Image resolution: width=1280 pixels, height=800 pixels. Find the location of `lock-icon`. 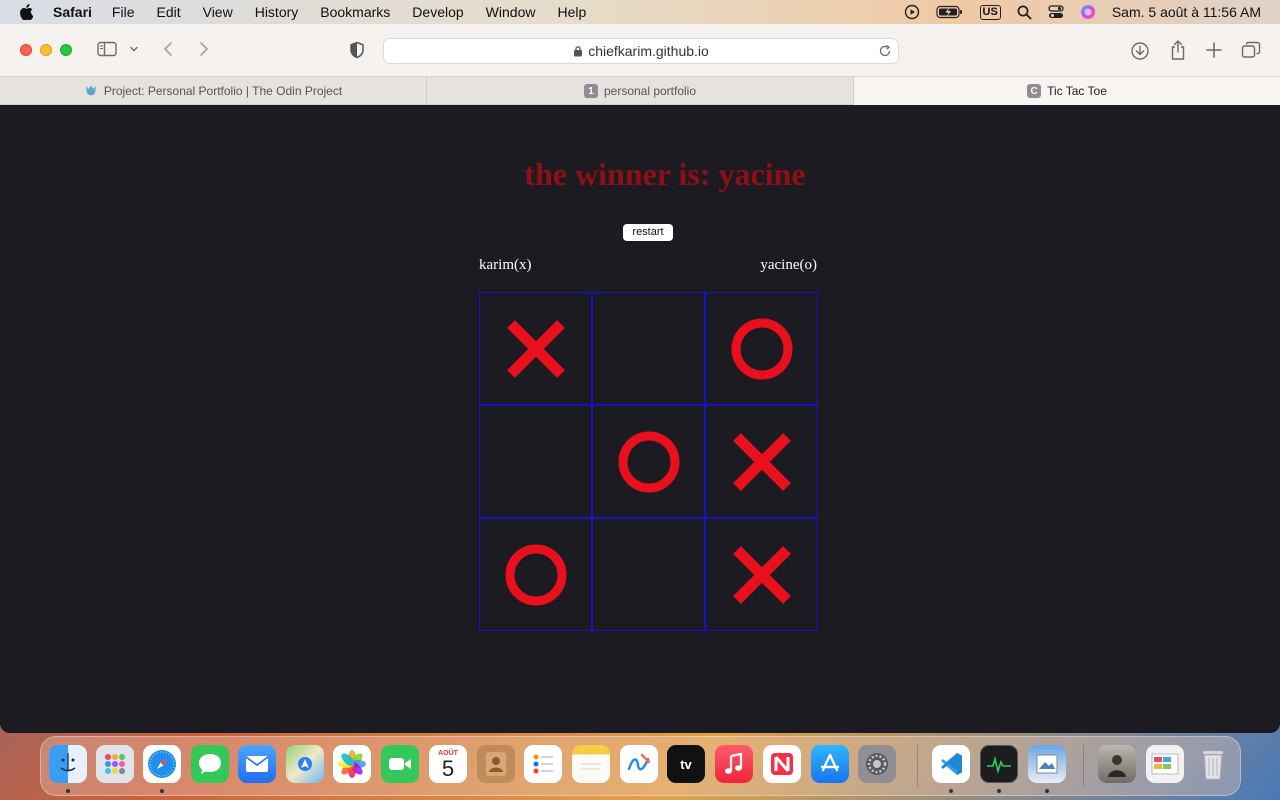

lock-icon is located at coordinates (578, 51).